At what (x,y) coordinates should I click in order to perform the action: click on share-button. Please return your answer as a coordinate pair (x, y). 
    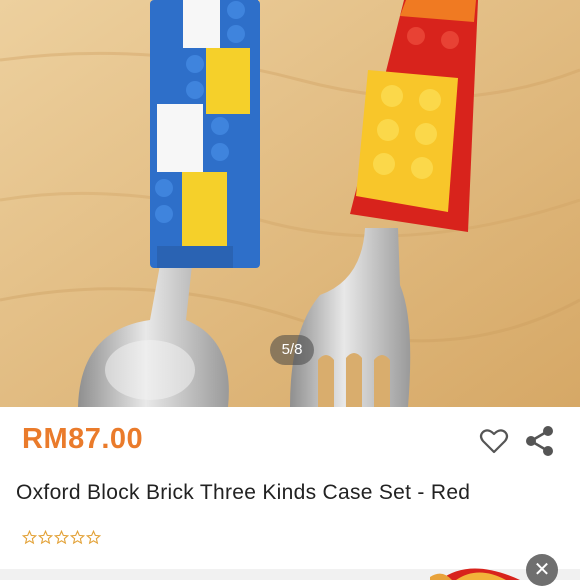
    Looking at the image, I should click on (540, 441).